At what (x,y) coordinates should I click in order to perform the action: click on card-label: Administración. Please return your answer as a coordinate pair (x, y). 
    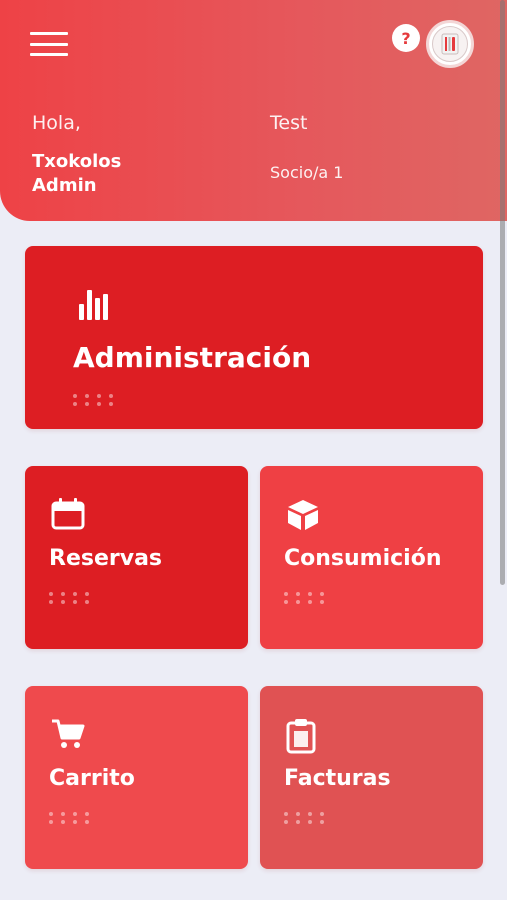
    Looking at the image, I should click on (192, 357).